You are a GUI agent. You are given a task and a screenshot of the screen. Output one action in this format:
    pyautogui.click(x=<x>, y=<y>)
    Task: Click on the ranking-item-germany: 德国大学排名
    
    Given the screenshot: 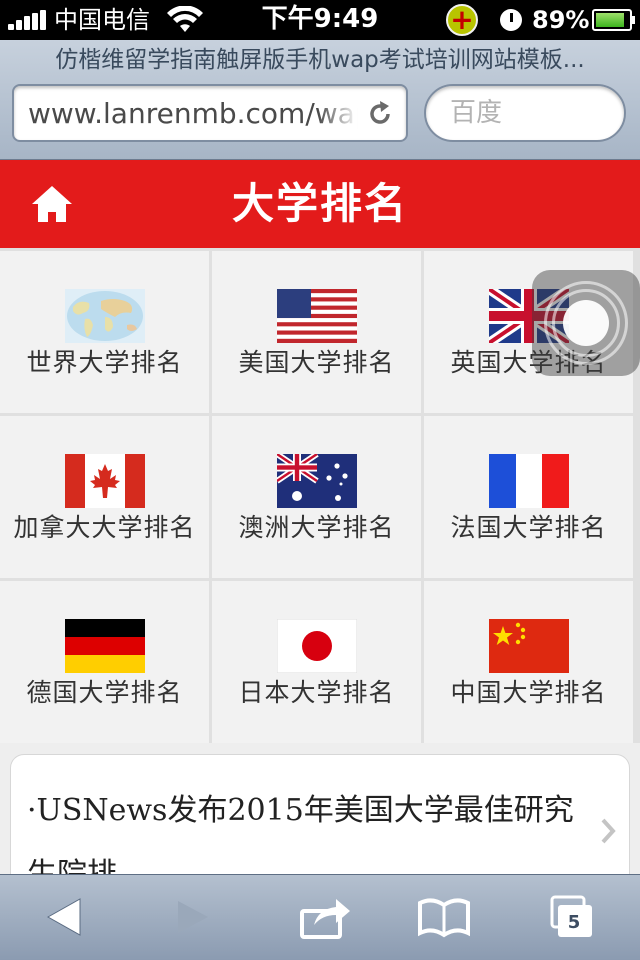 What is the action you would take?
    pyautogui.click(x=104, y=662)
    